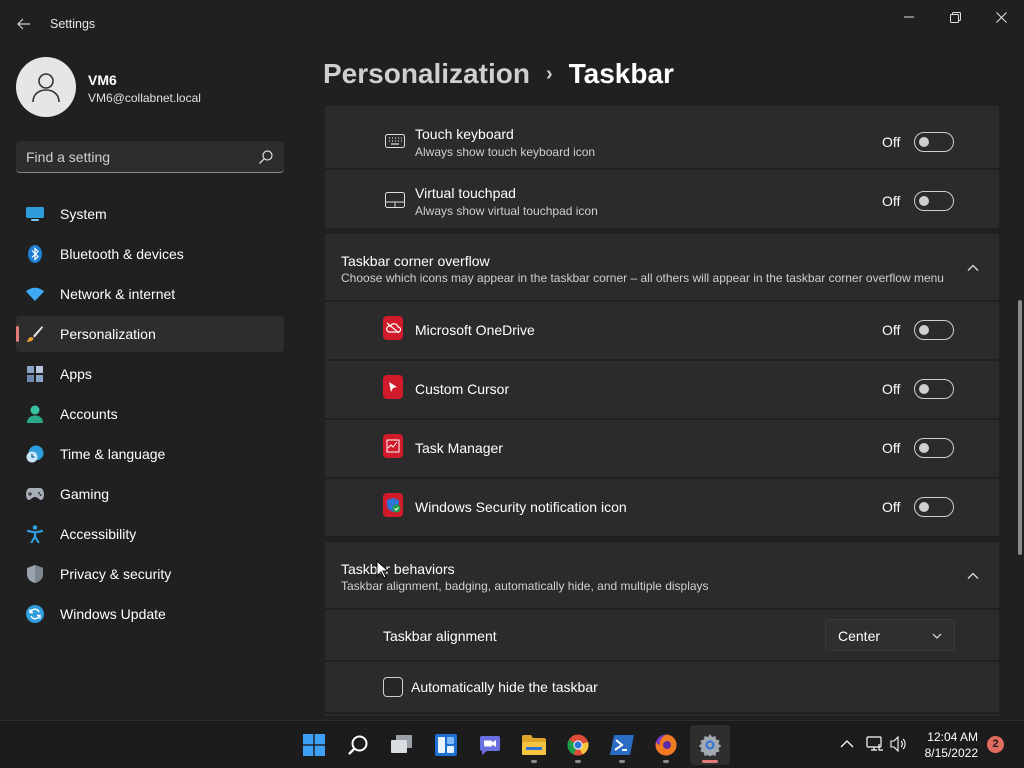  What do you see at coordinates (426, 74) in the screenshot?
I see `breadcrumb-parent: Personalization` at bounding box center [426, 74].